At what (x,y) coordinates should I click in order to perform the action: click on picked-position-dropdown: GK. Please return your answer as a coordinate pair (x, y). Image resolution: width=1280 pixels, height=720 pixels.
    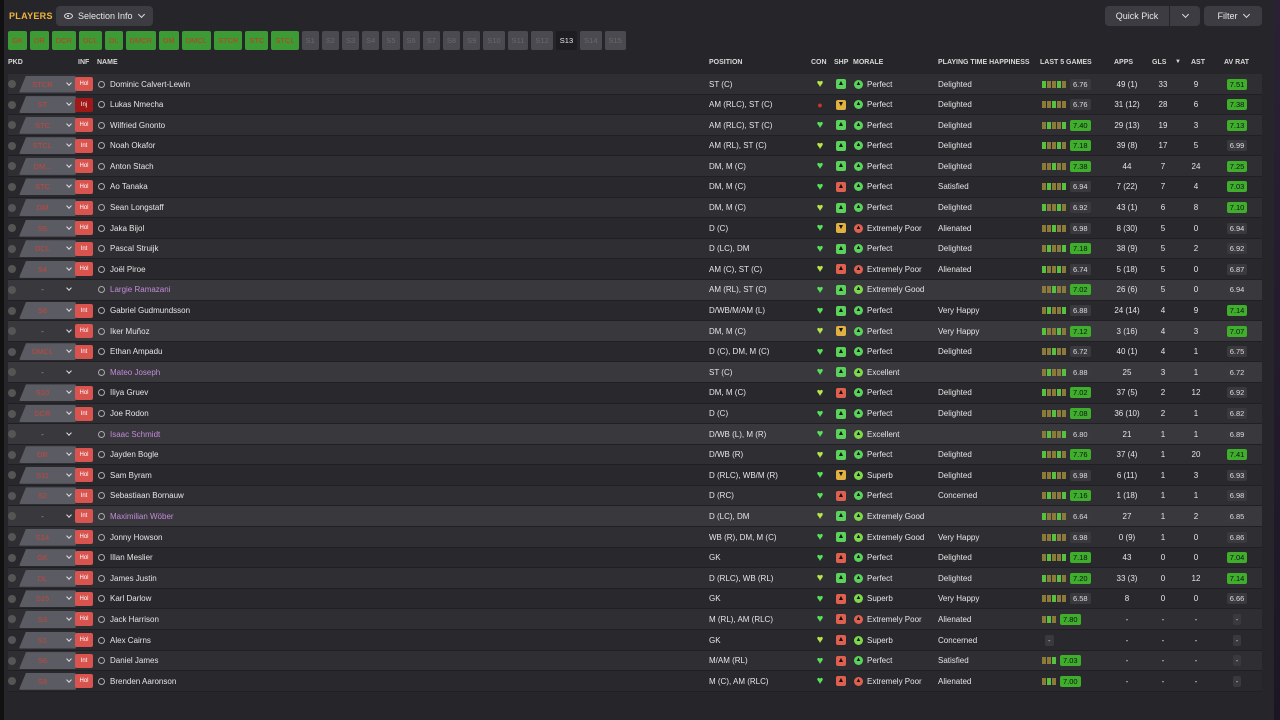
    Looking at the image, I should click on (48, 558).